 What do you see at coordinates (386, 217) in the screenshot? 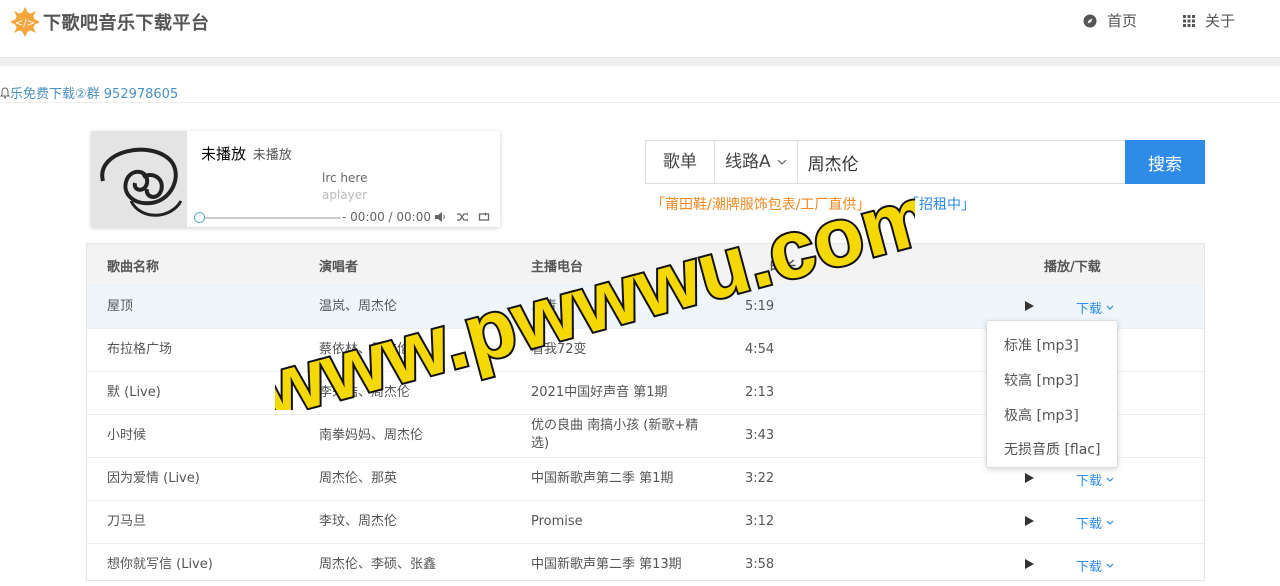
I see `time-display: - 00:00 / 00:00` at bounding box center [386, 217].